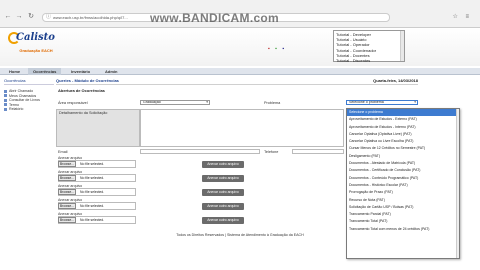 This screenshot has height=270, width=480. I want to click on dropdown-option: Cancelar Optativa ou Livre Escolha (PAT), so click(403, 141).